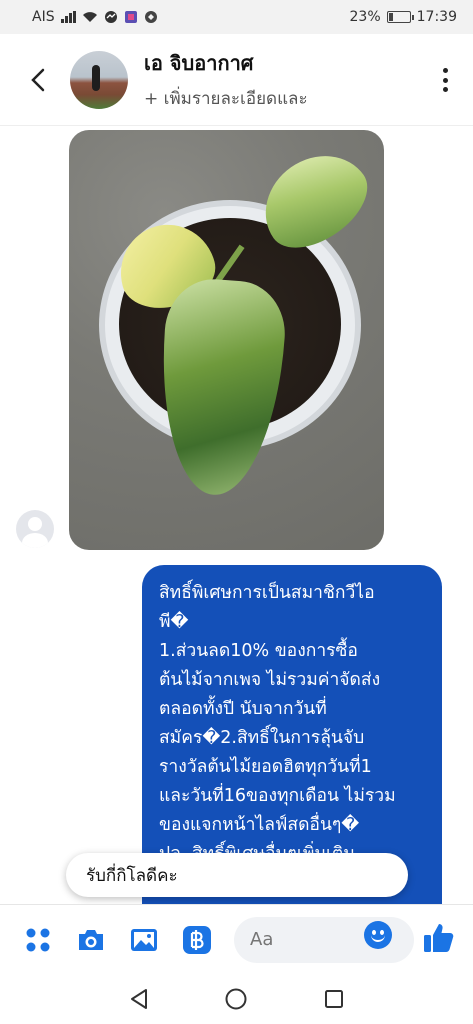 Image resolution: width=473 pixels, height=1024 pixels. I want to click on smiley-icon, so click(378, 938).